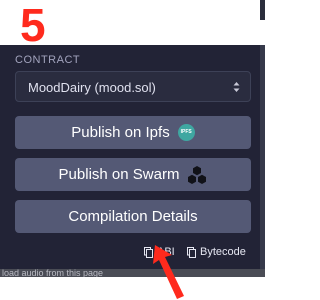 The image size is (320, 300). I want to click on contract-select-value: MoodDairy (mood.sol), so click(92, 87).